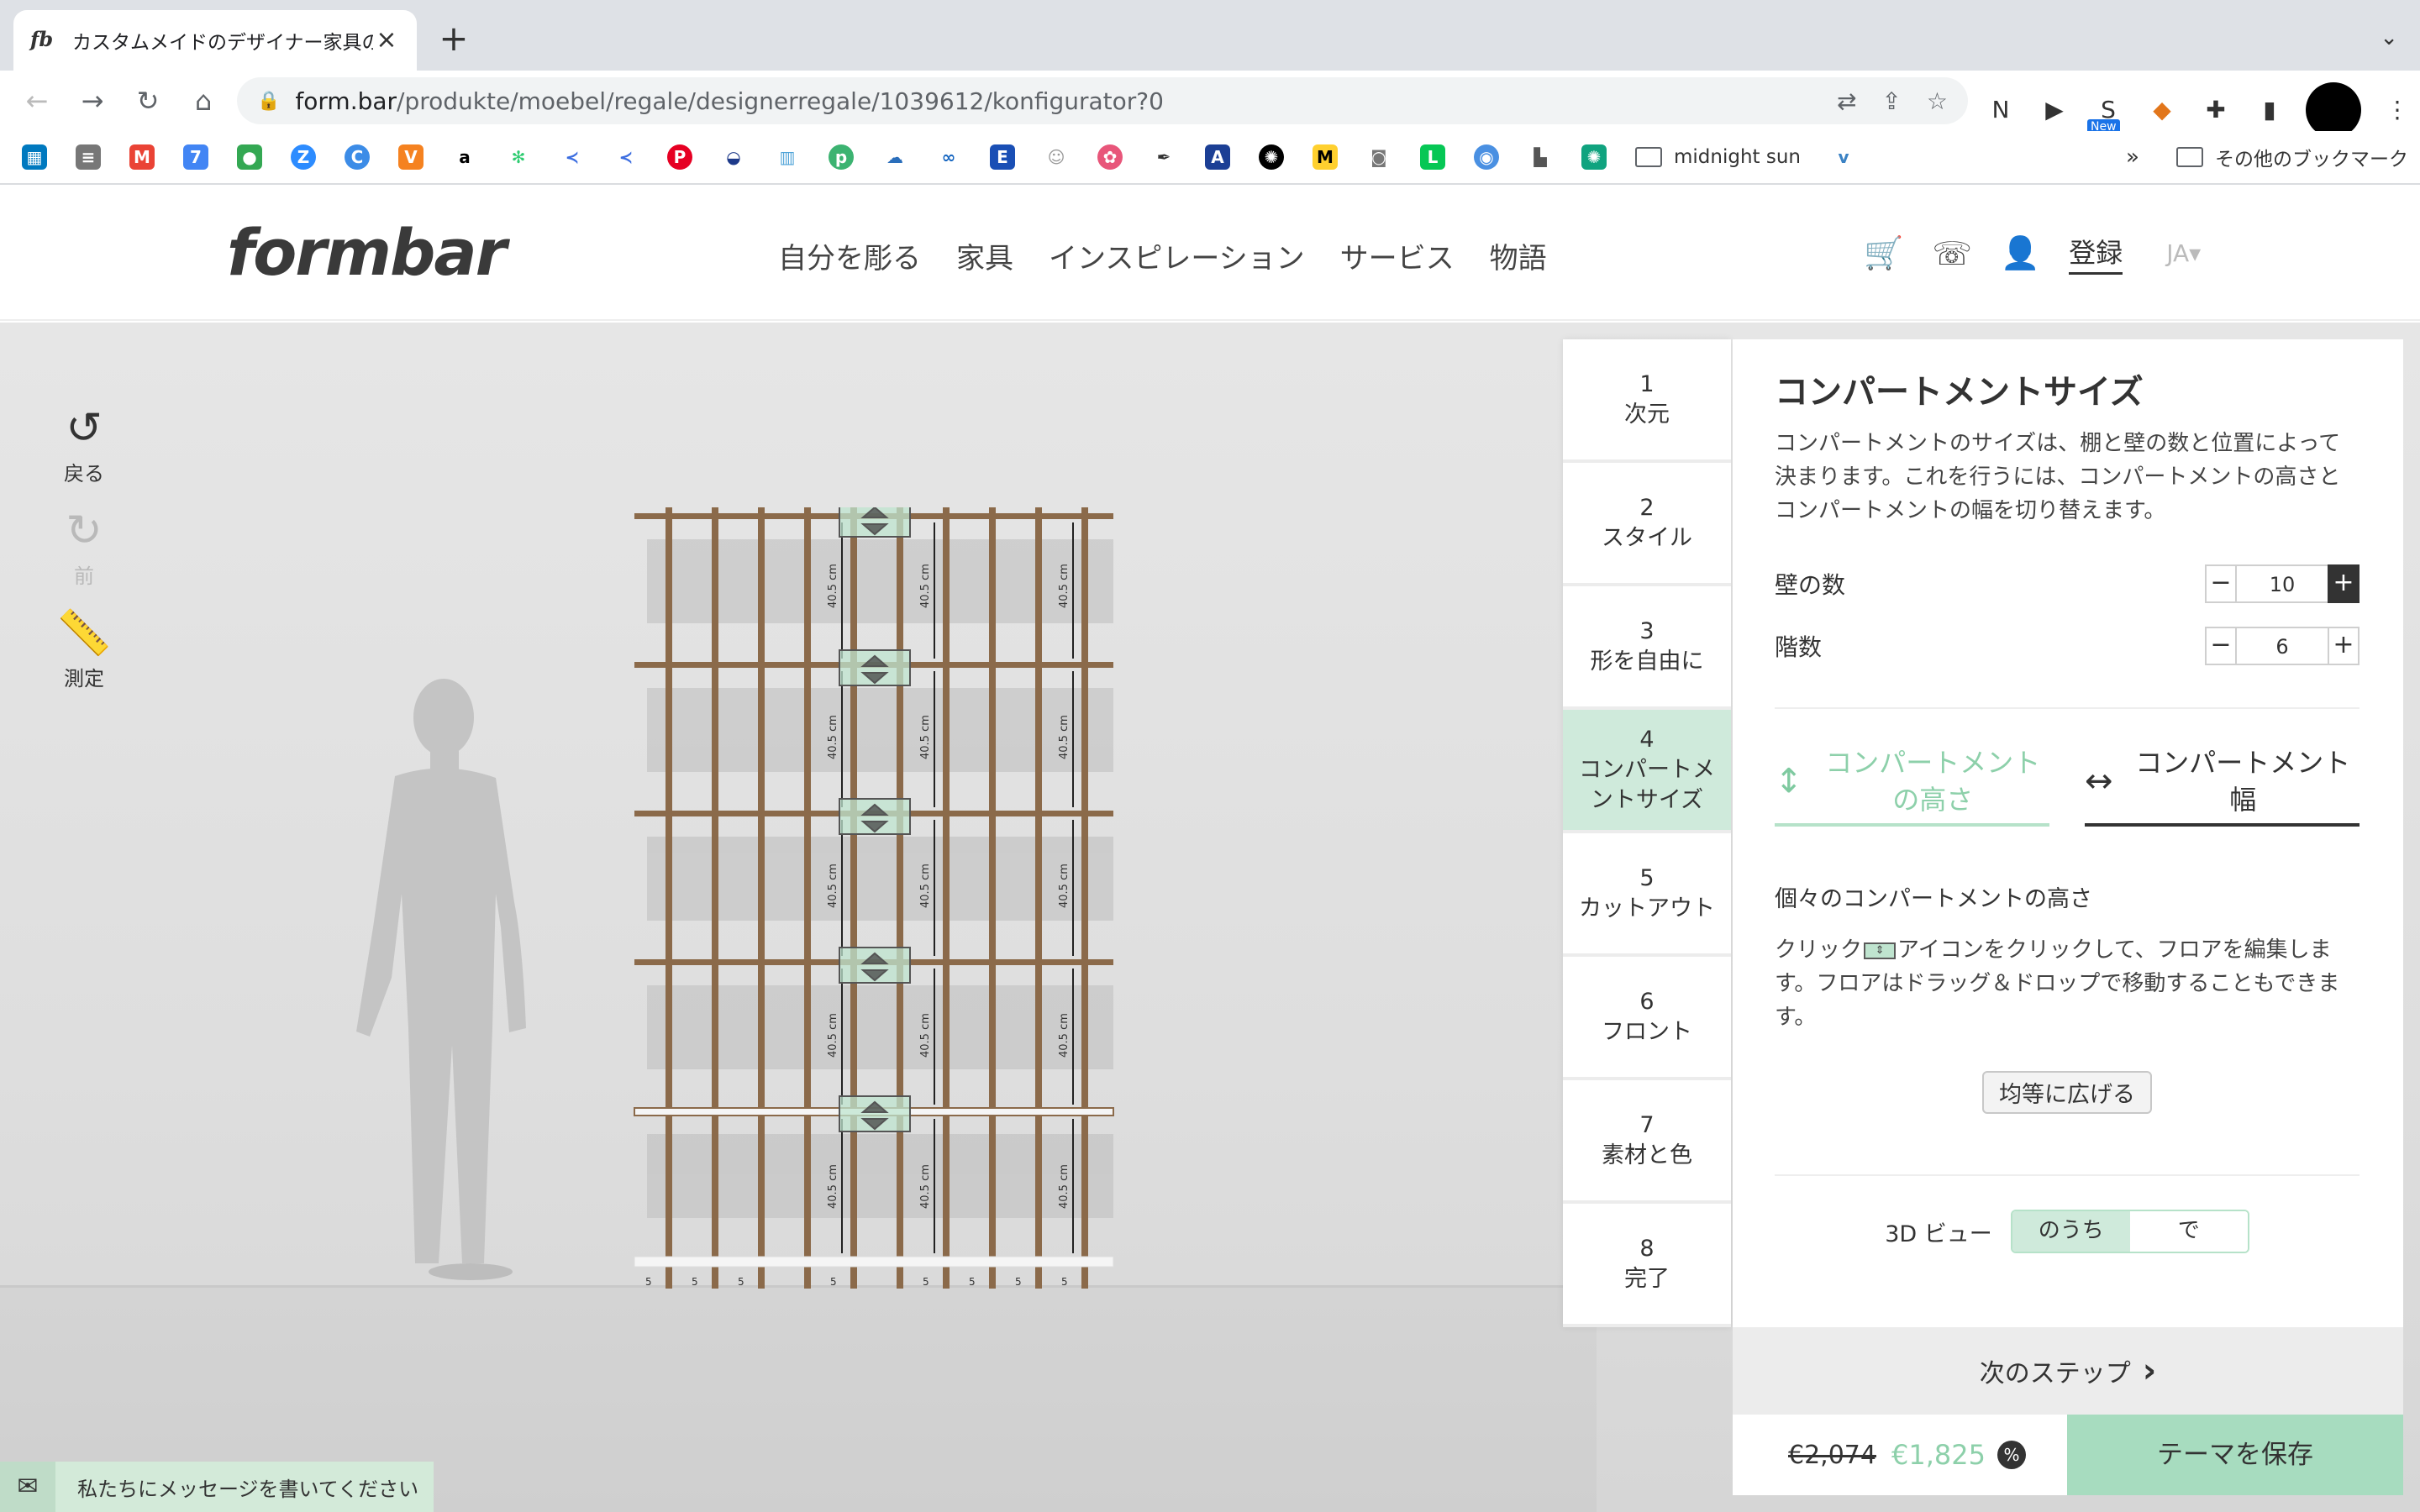 This screenshot has width=2420, height=1512. What do you see at coordinates (1594, 157) in the screenshot?
I see `chatgpt-bookmark-icon: ✺` at bounding box center [1594, 157].